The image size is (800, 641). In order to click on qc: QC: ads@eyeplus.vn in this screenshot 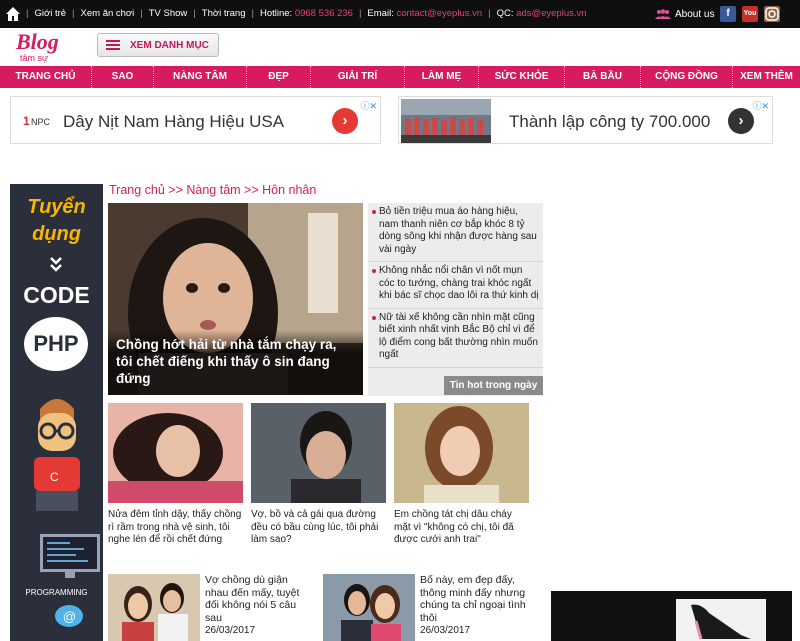, I will do `click(542, 13)`.